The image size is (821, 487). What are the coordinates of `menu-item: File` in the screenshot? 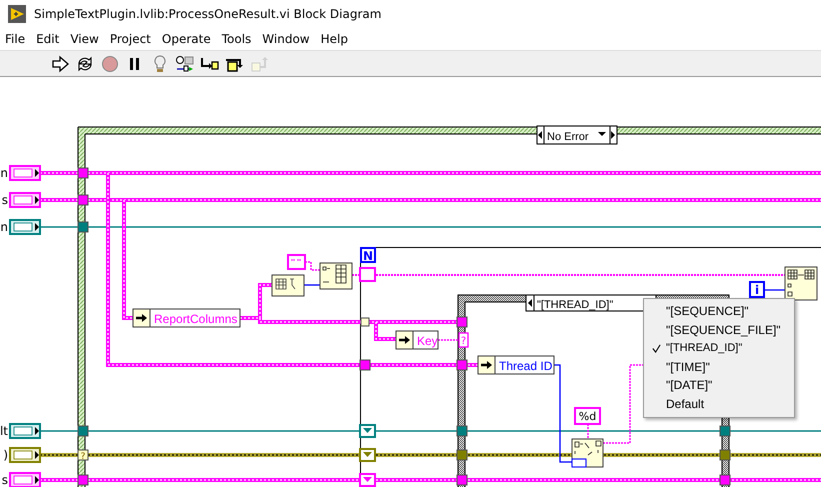 It's located at (18, 39).